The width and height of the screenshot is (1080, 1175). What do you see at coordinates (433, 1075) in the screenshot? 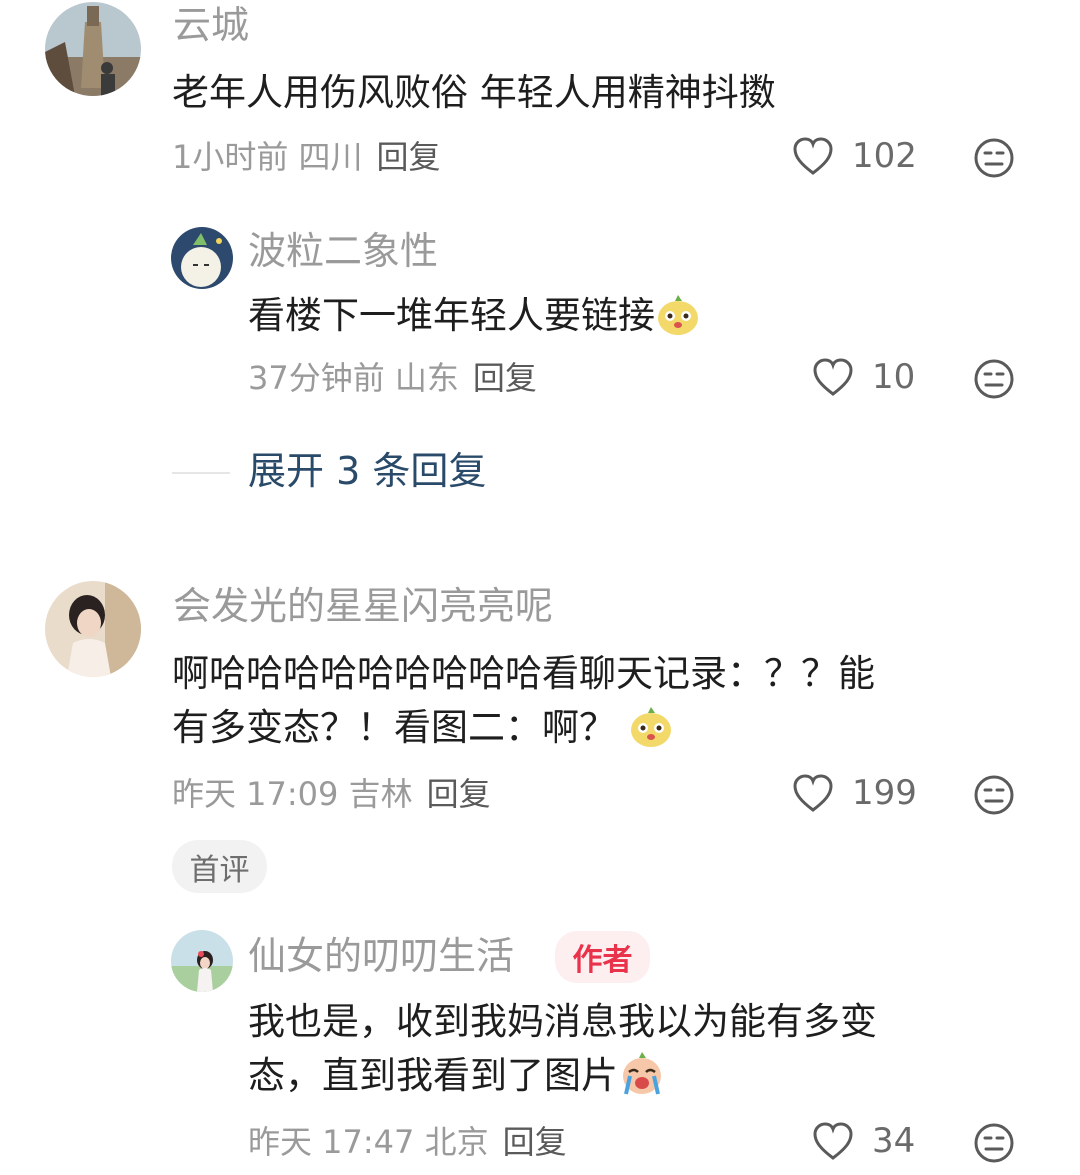
I see `reply-text-line2-body: 态，直到我看到了图片` at bounding box center [433, 1075].